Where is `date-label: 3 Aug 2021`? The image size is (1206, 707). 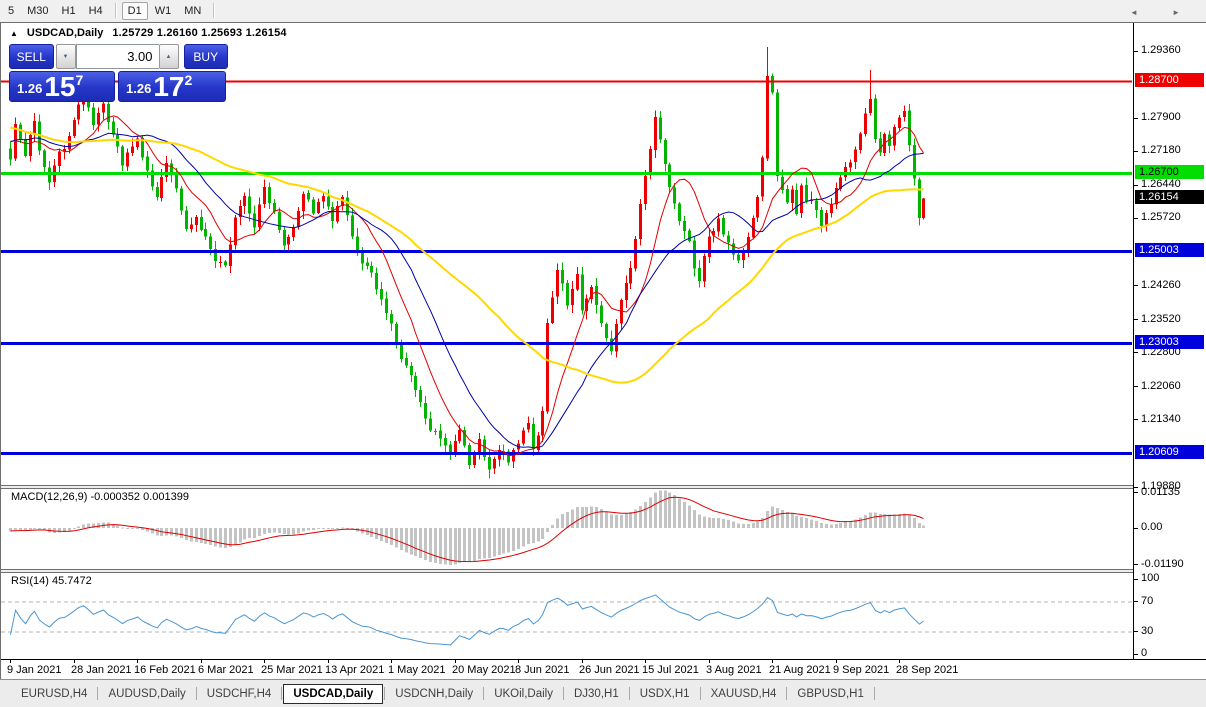 date-label: 3 Aug 2021 is located at coordinates (734, 670).